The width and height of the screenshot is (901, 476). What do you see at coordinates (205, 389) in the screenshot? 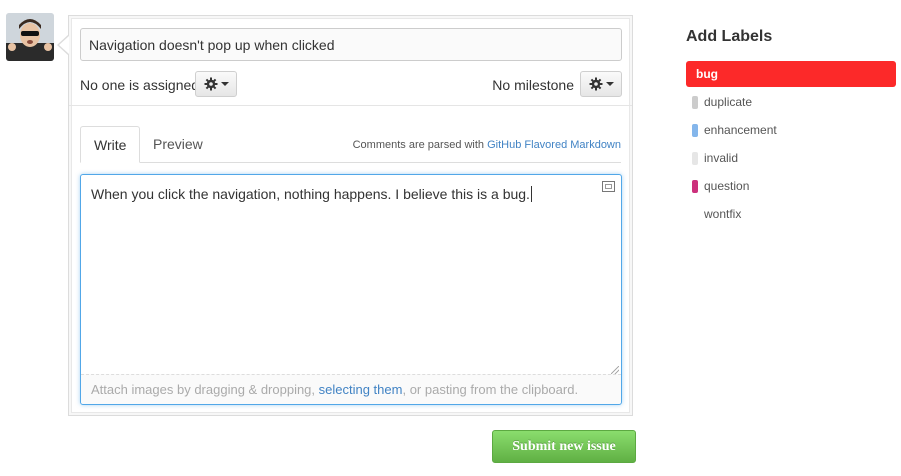
I see `attach-prefix: Attach images by dragging & dropping,` at bounding box center [205, 389].